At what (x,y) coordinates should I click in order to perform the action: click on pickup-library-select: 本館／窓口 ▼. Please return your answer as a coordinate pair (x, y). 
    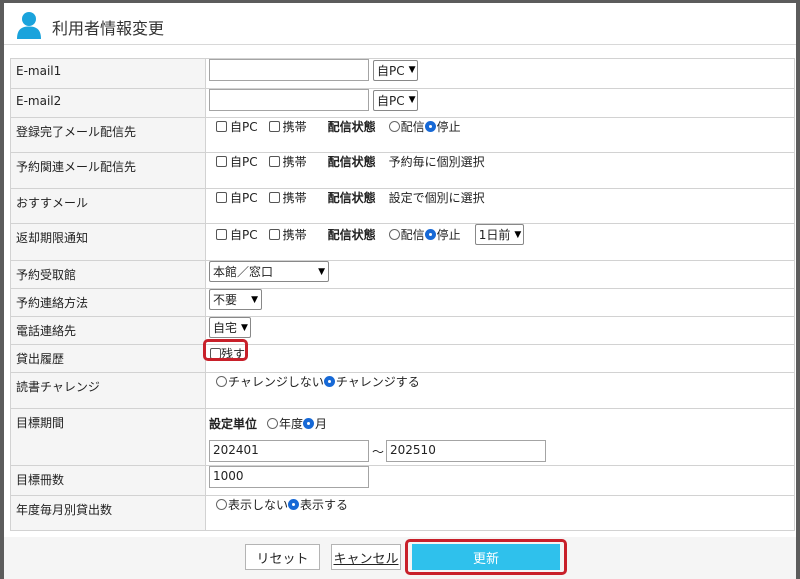
    Looking at the image, I should click on (269, 271).